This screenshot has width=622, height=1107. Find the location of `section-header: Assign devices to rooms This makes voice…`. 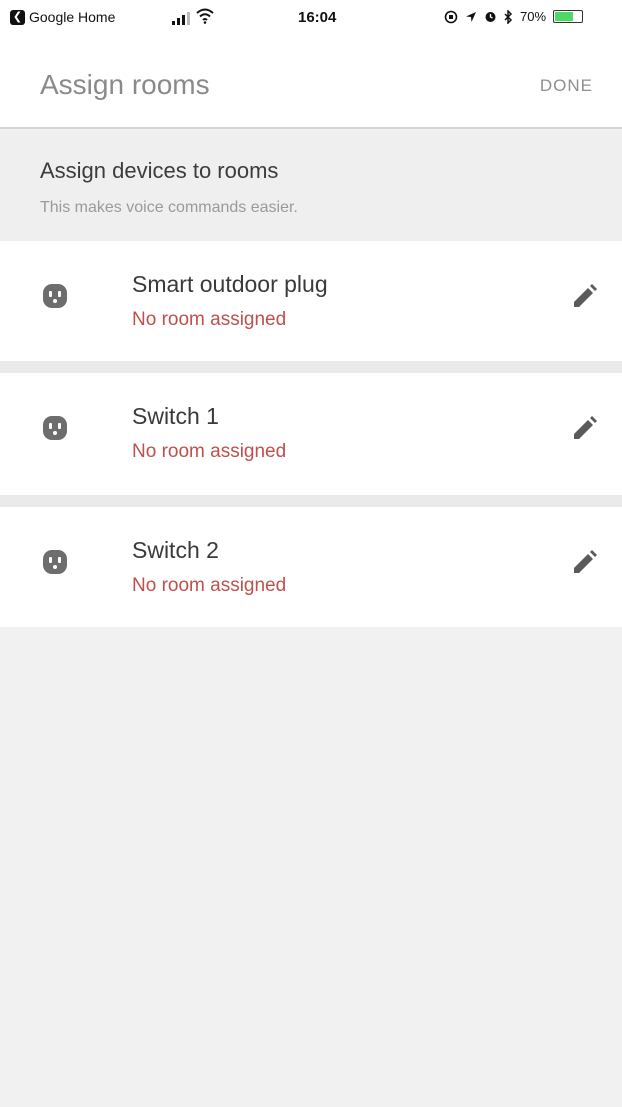

section-header: Assign devices to rooms This makes voice… is located at coordinates (311, 186).